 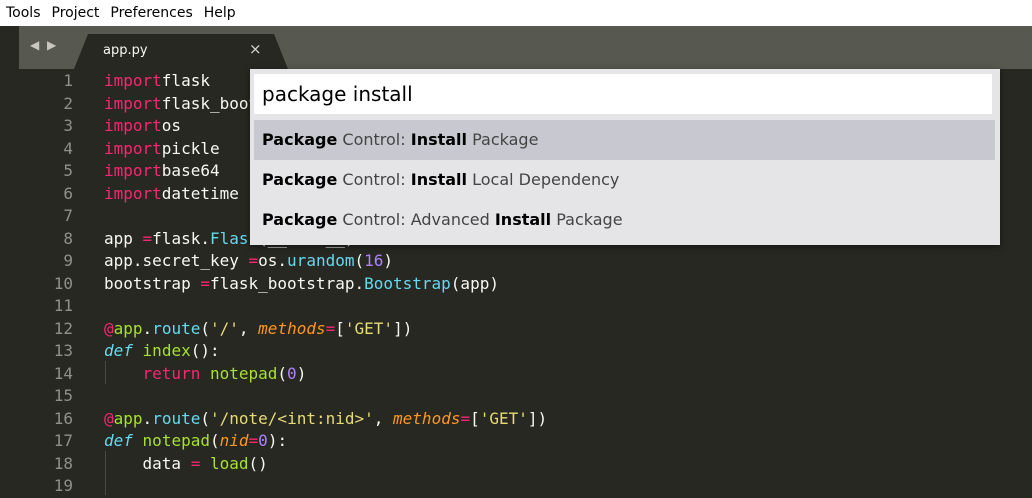 I want to click on code-line: data = load(), so click(x=186, y=464).